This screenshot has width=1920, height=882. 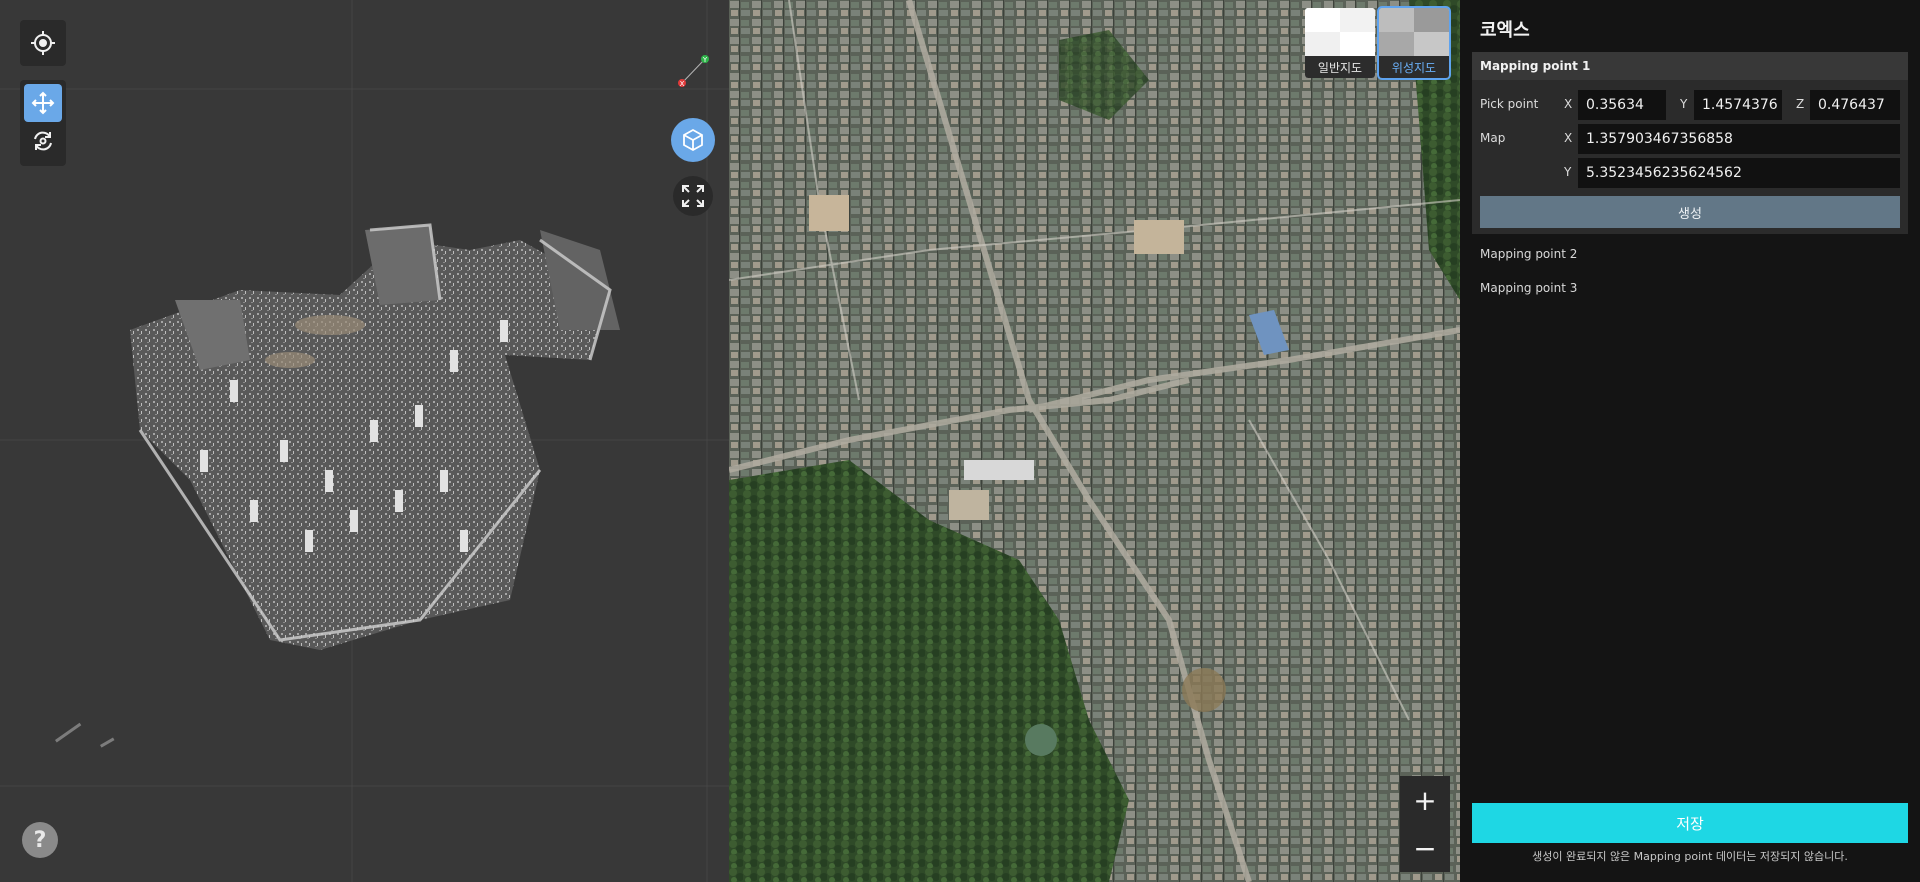 I want to click on pick-z-input: 0.476437, so click(x=1855, y=105).